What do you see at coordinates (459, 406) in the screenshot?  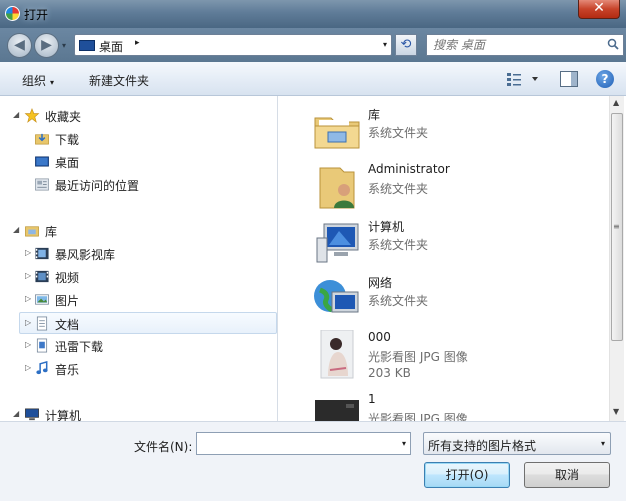 I see `file-item: 1 光影看图 JPG 图像` at bounding box center [459, 406].